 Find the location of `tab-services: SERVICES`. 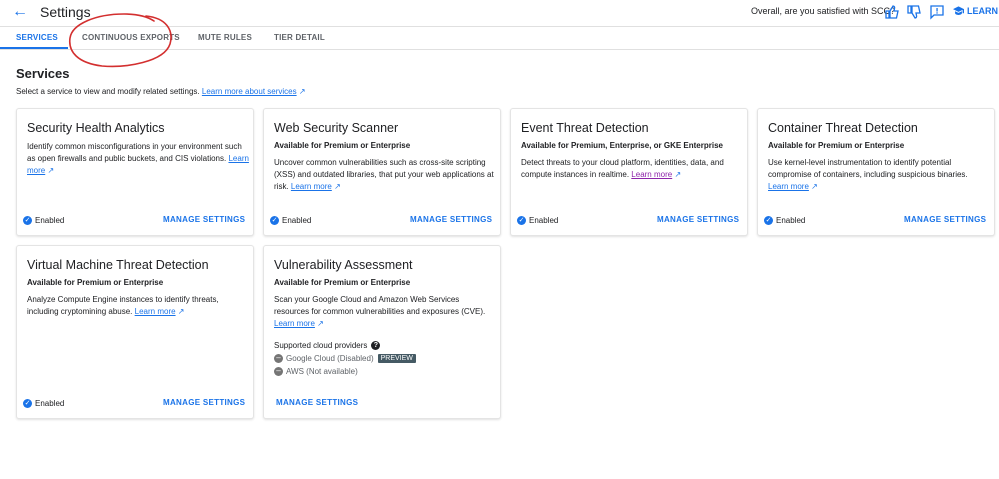

tab-services: SERVICES is located at coordinates (37, 37).